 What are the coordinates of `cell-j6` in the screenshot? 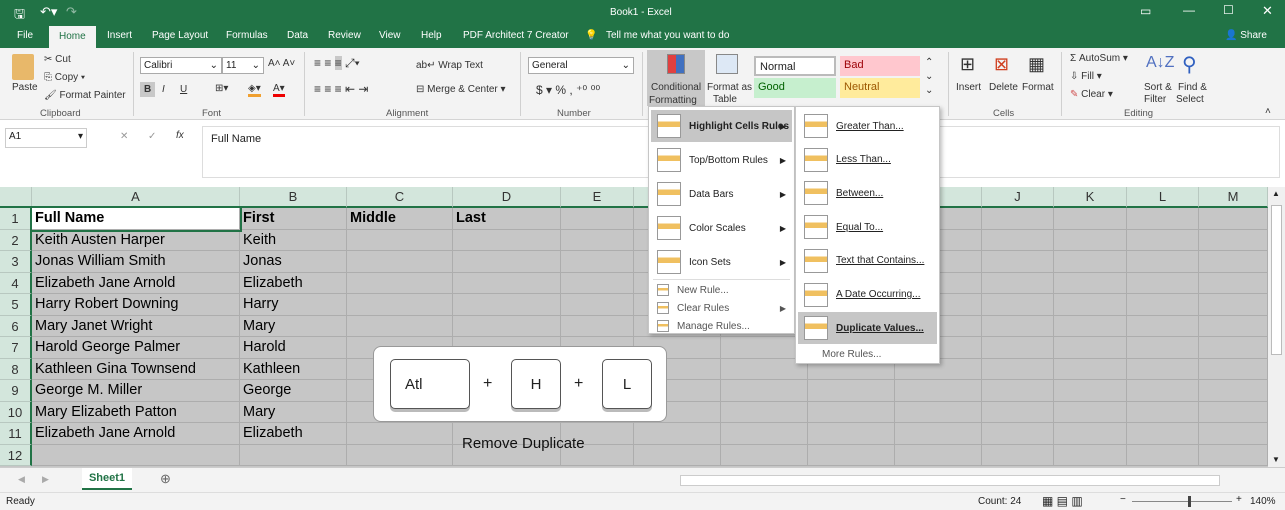 It's located at (1018, 326).